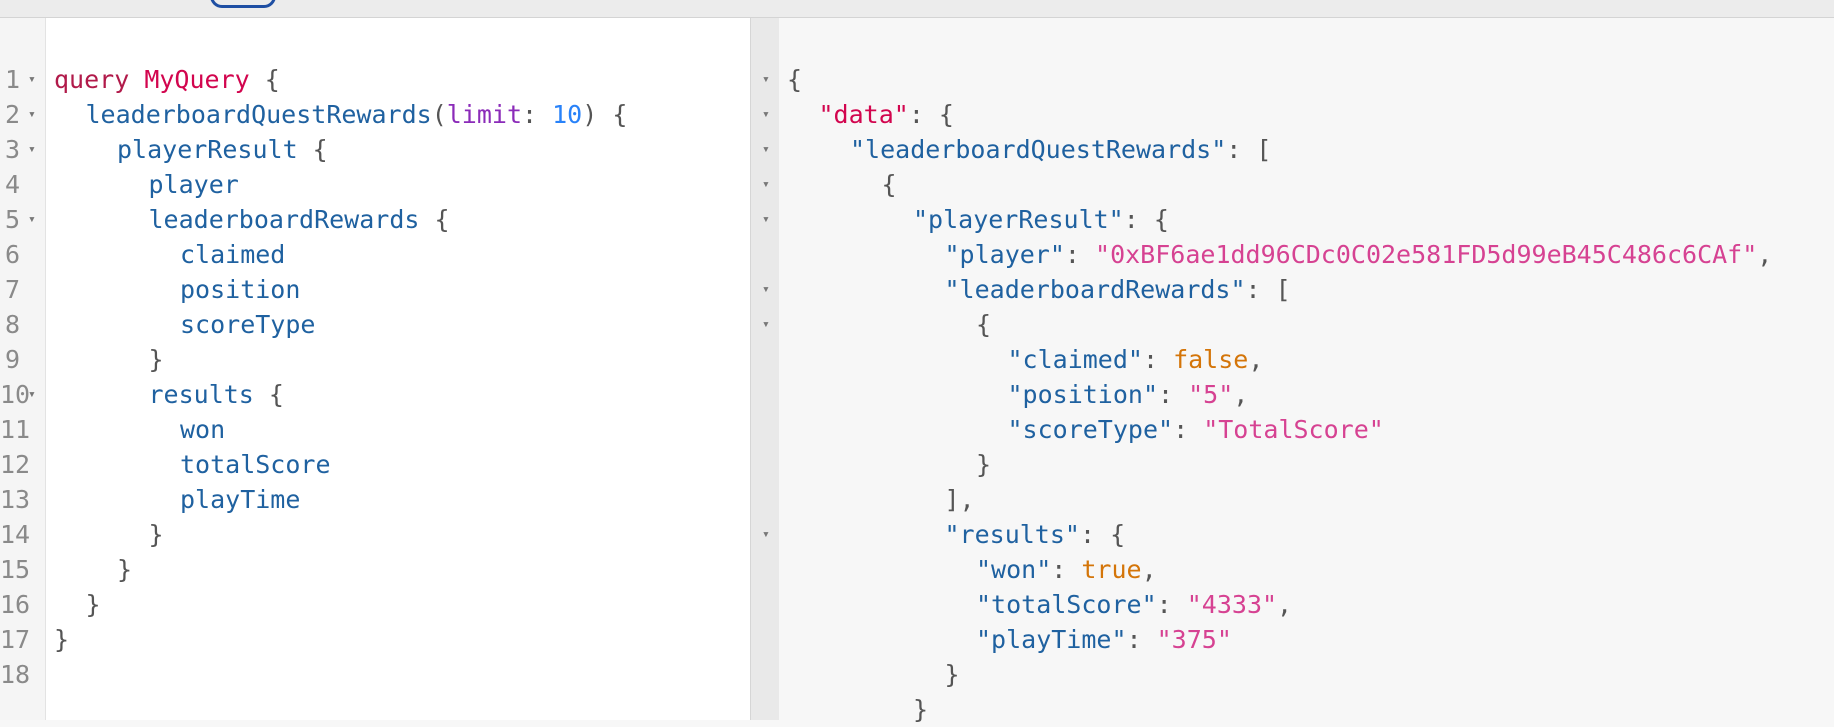  Describe the element at coordinates (1134, 604) in the screenshot. I see `code-line: "totalScore": "4333",` at that location.